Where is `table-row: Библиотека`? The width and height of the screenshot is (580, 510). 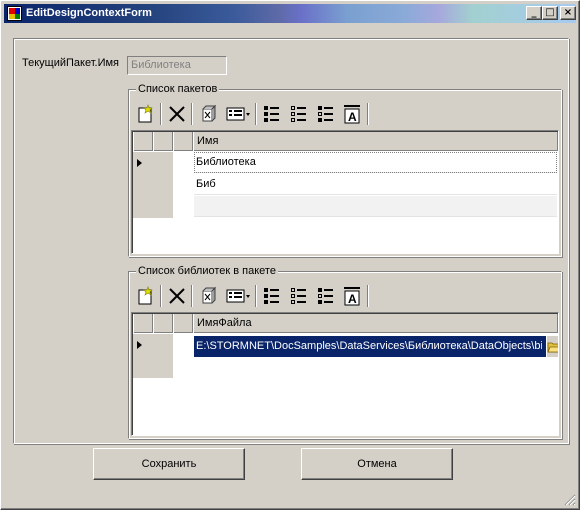
table-row: Библиотека is located at coordinates (375, 162).